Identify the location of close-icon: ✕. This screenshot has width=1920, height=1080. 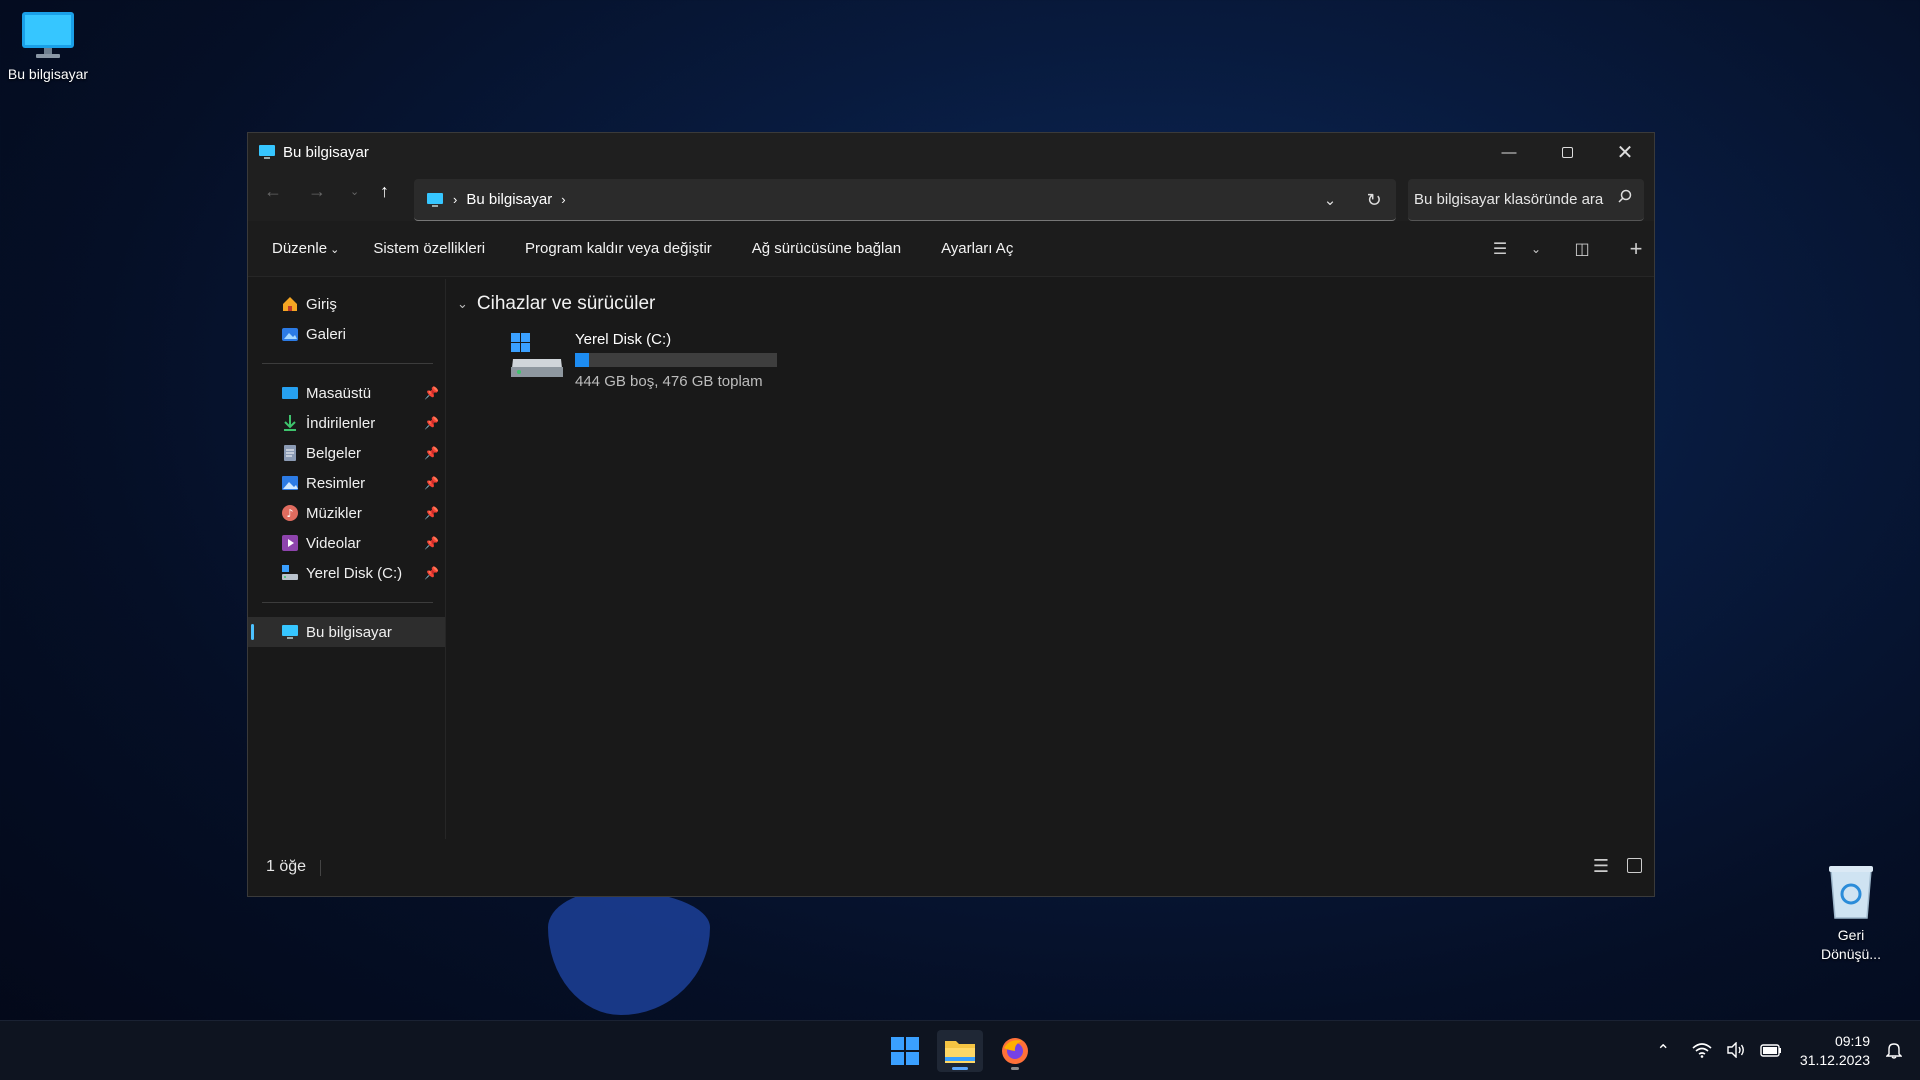
(1625, 152).